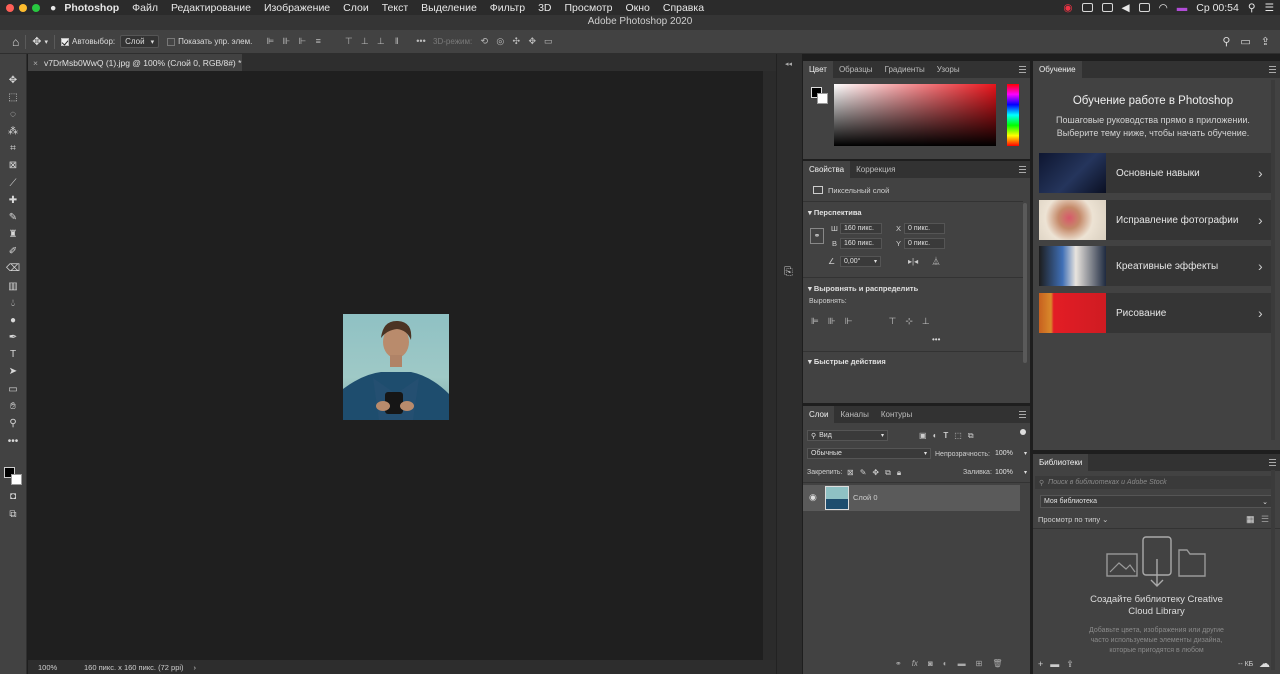  What do you see at coordinates (1067, 8) in the screenshot?
I see `creative-cloud-icon: ◉` at bounding box center [1067, 8].